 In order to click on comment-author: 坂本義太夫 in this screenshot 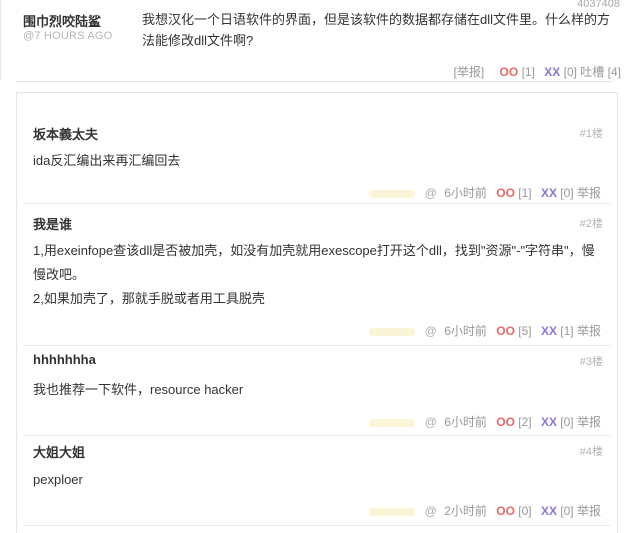, I will do `click(65, 133)`.